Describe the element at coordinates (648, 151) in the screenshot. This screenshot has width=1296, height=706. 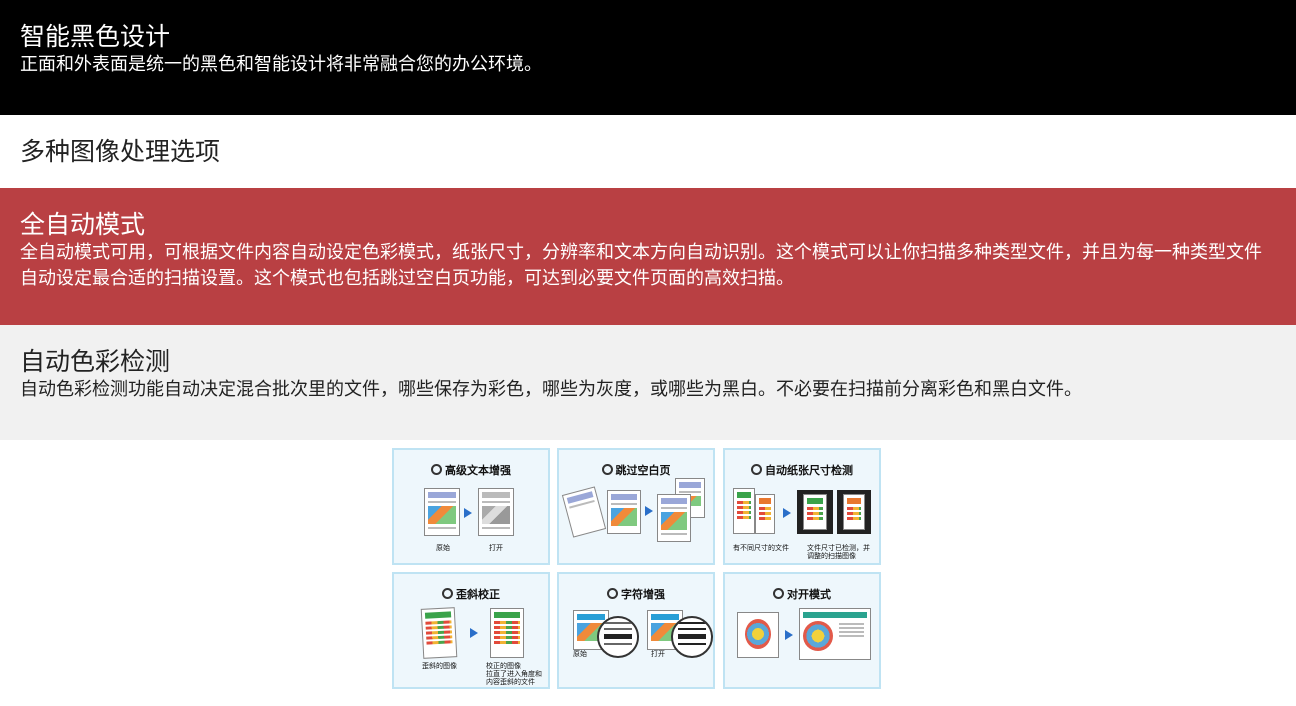
I see `image-options-section: 多种图像处理选项` at that location.